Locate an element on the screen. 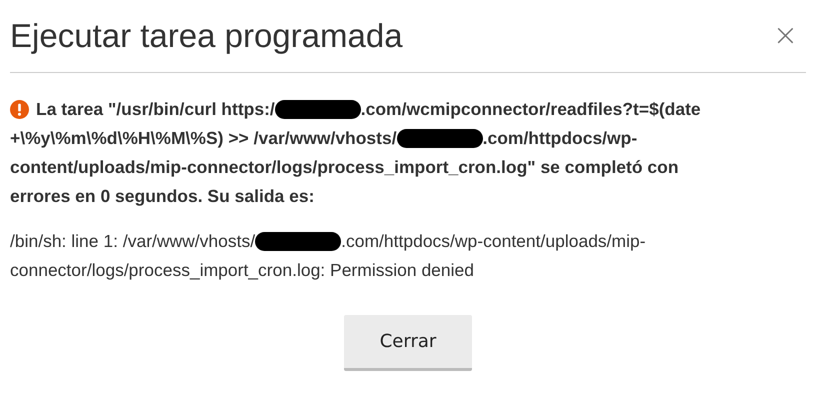 Image resolution: width=816 pixels, height=402 pixels. close-button: × is located at coordinates (785, 36).